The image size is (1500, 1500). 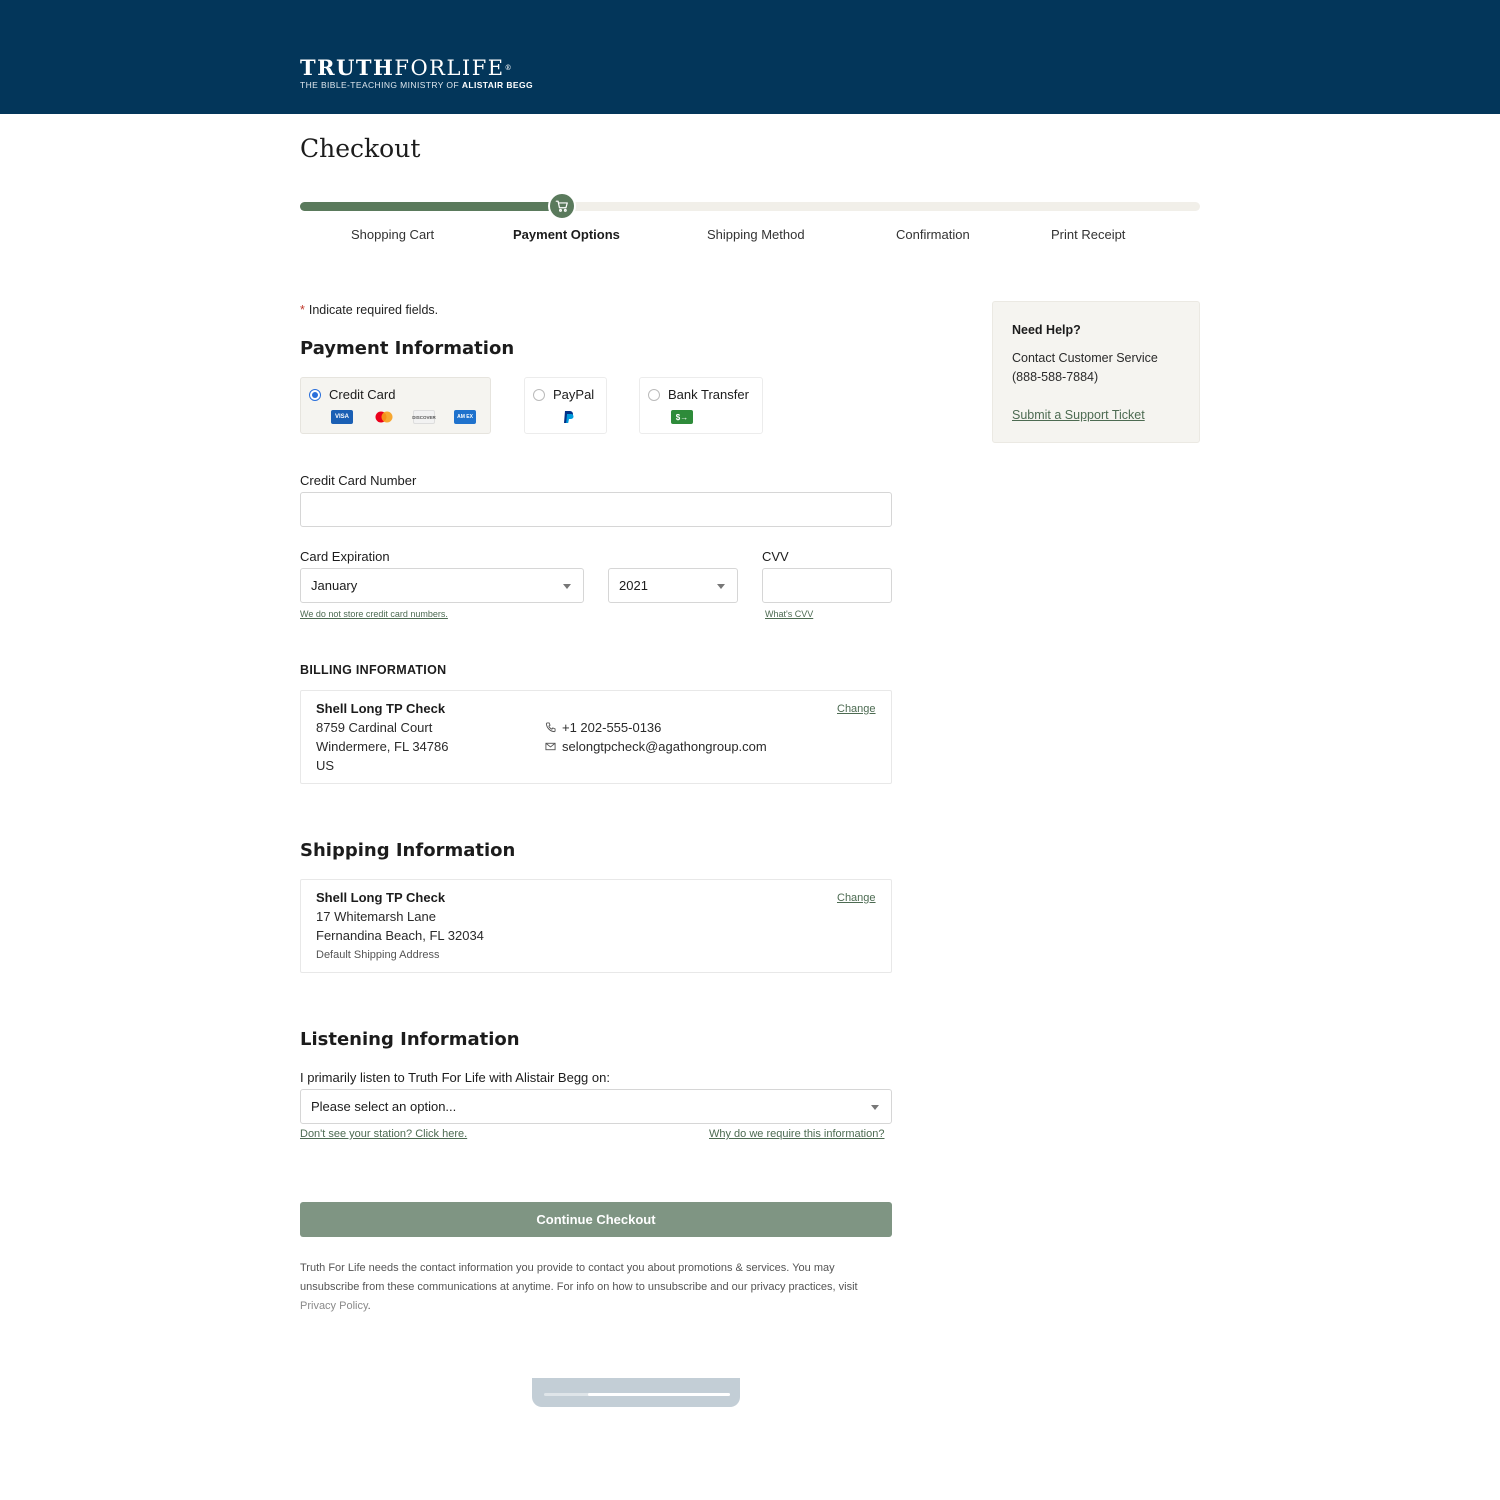 What do you see at coordinates (664, 746) in the screenshot?
I see `billing-email: selongtpcheck@agathongroup.com` at bounding box center [664, 746].